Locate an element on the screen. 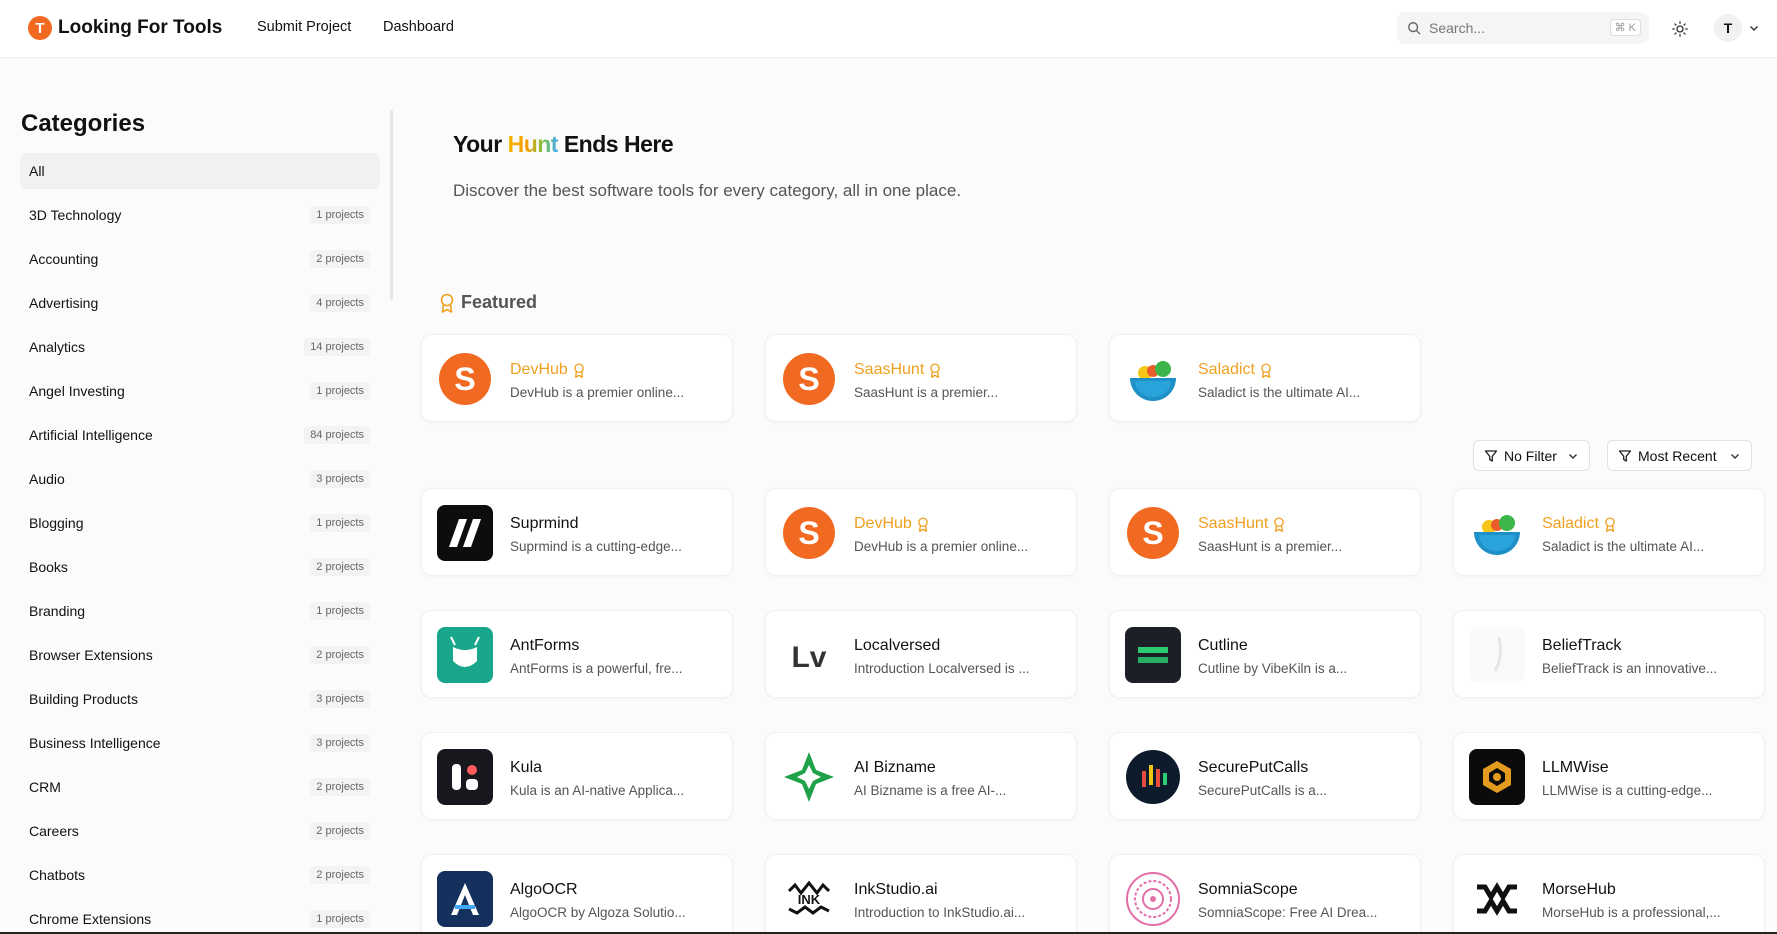 Image resolution: width=1777 pixels, height=934 pixels. project-name: SecurePutCalls is located at coordinates (1253, 768).